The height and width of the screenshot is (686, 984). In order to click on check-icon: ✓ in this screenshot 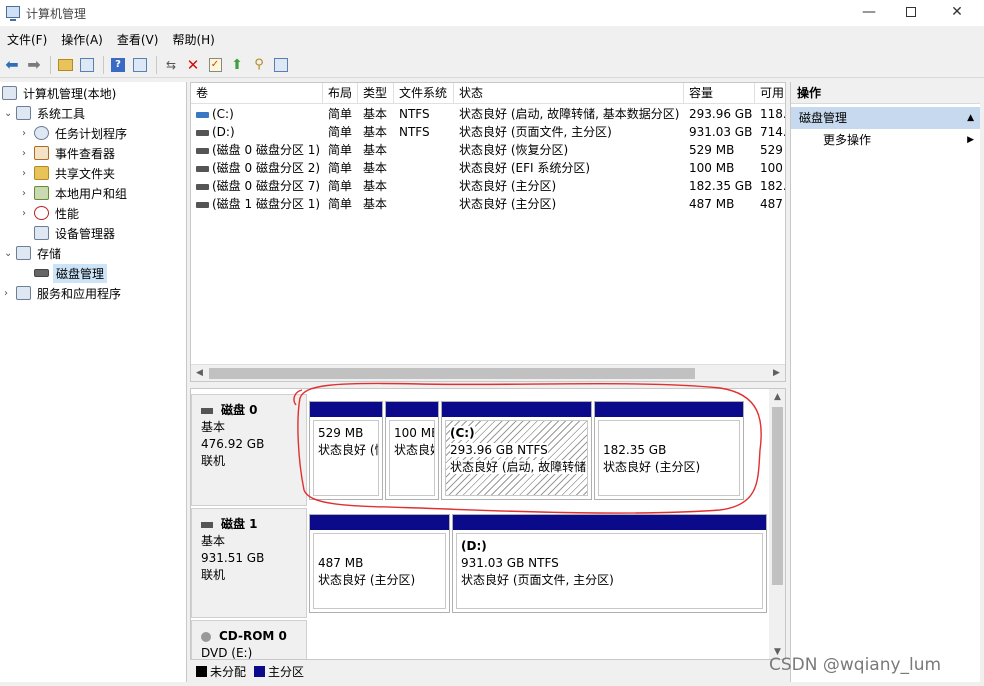, I will do `click(215, 64)`.